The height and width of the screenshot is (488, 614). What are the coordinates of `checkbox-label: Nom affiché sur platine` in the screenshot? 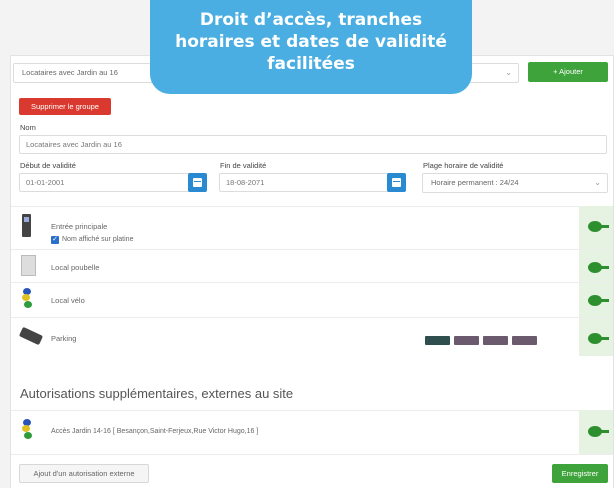 It's located at (98, 239).